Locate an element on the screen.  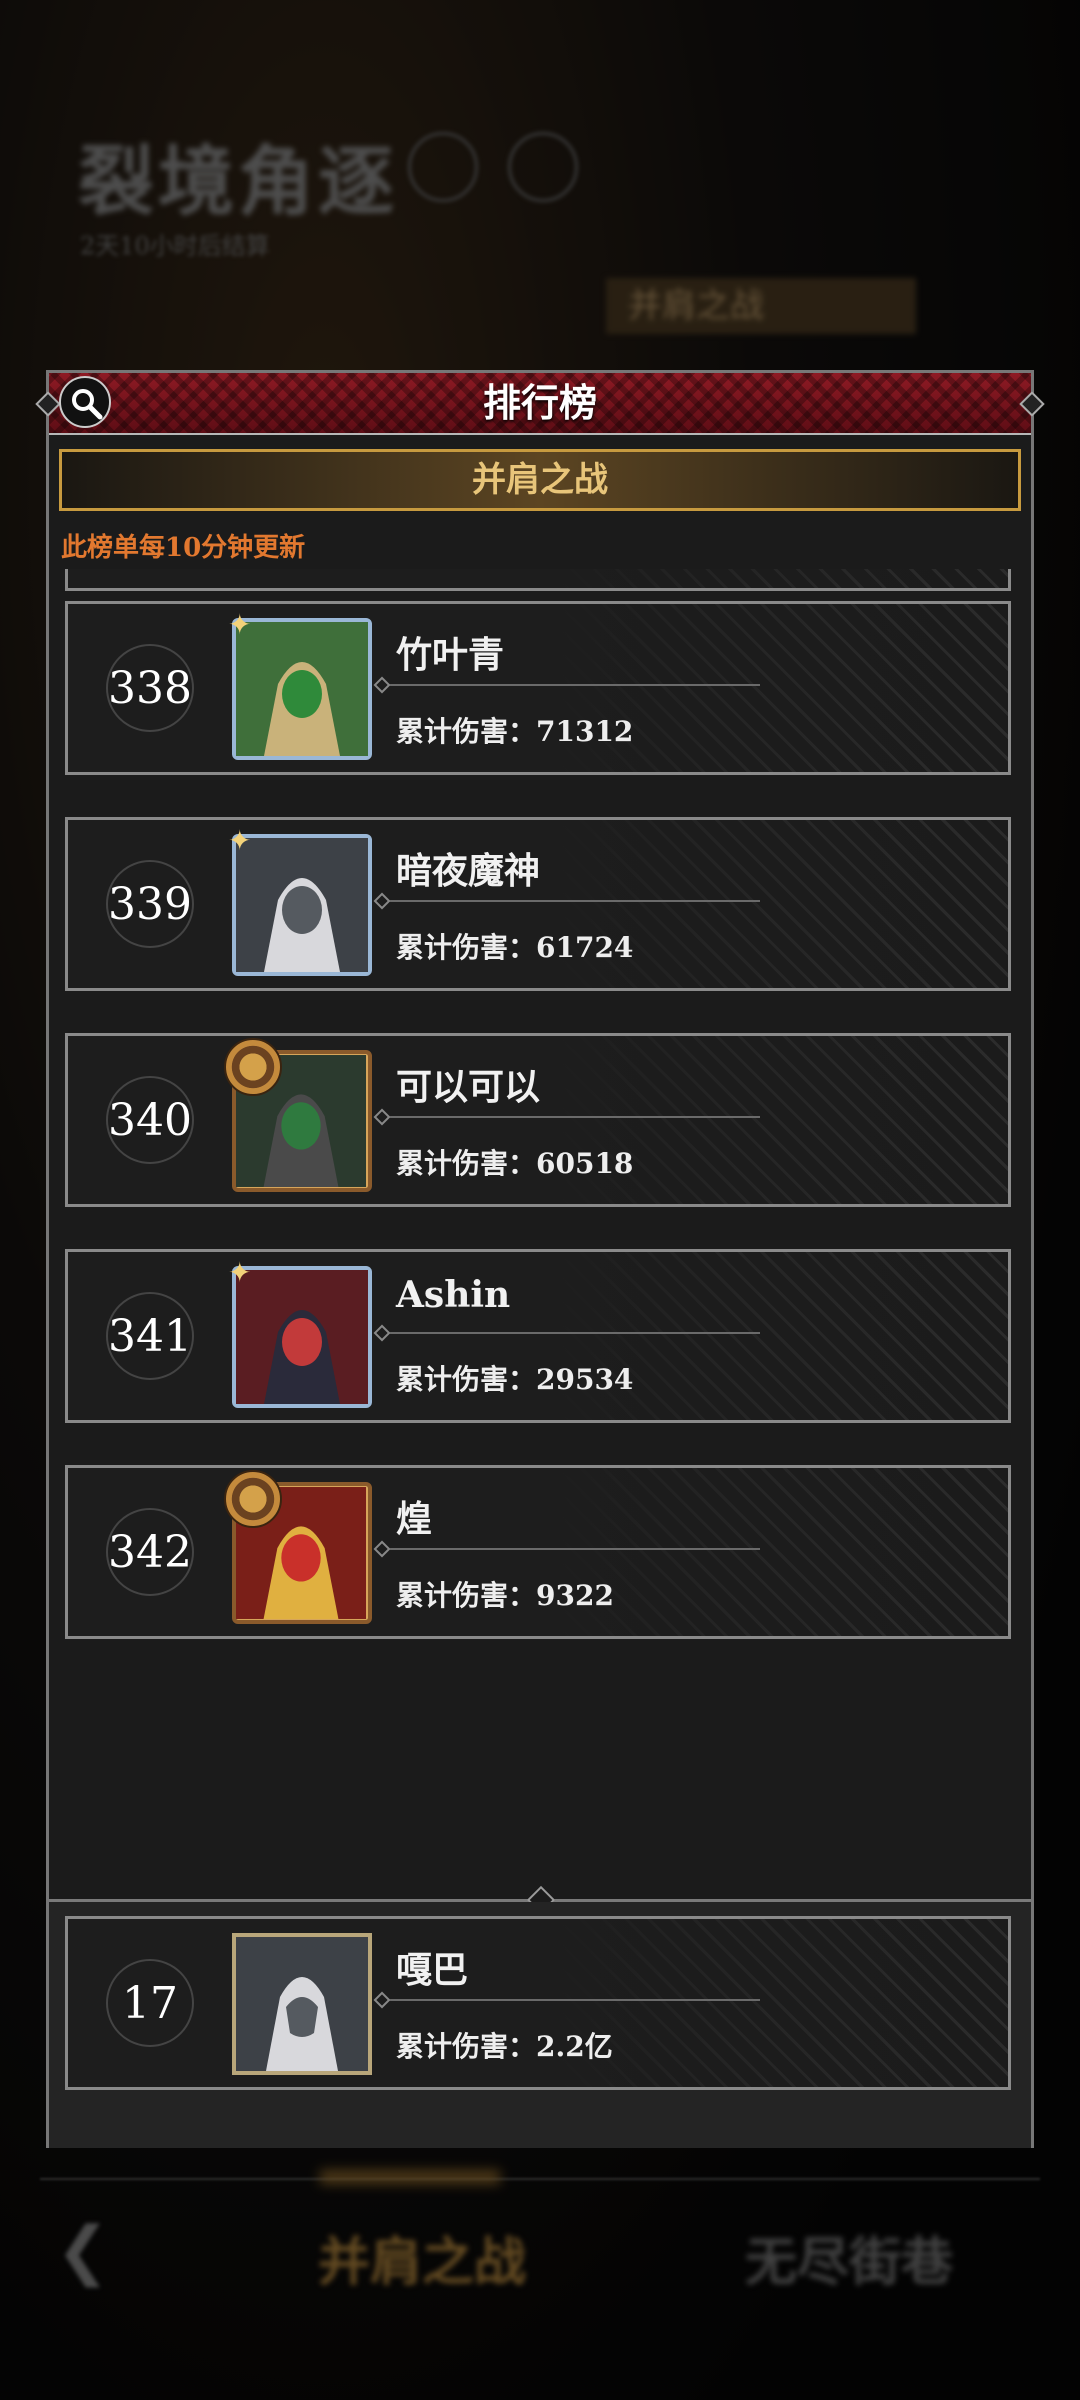
rank-number: 340 is located at coordinates (150, 1120).